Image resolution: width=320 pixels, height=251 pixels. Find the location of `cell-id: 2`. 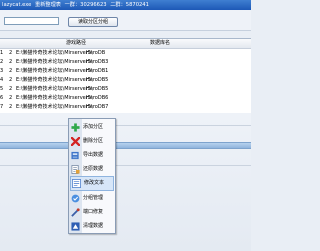

cell-id: 2 is located at coordinates (2, 62).